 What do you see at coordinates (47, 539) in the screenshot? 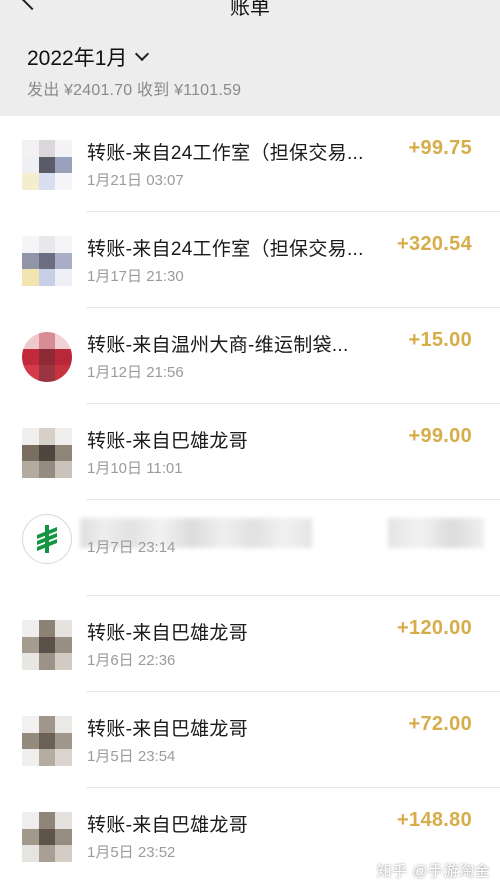
I see `china-post-icon` at bounding box center [47, 539].